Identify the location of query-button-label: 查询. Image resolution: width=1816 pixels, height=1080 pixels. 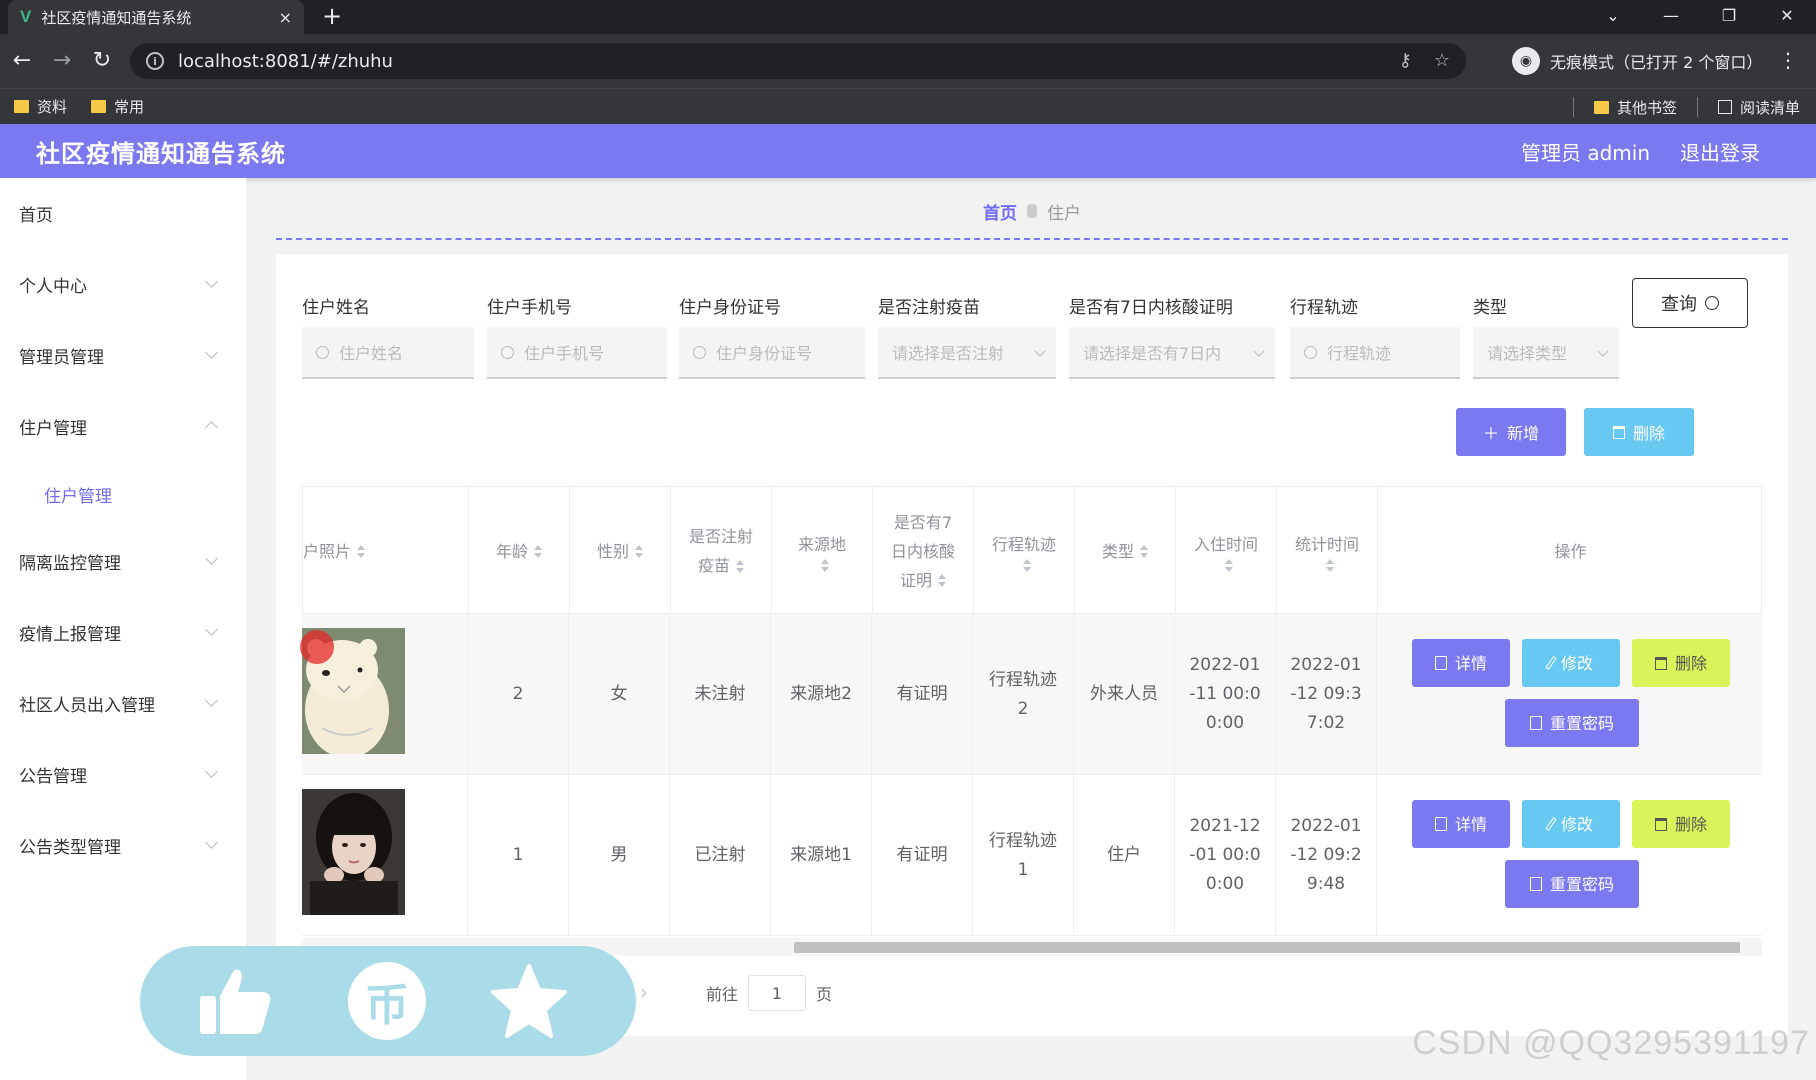
(1679, 304).